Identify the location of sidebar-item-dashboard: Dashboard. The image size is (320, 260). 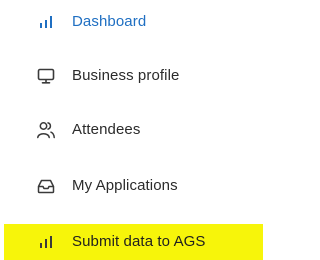
(131, 22).